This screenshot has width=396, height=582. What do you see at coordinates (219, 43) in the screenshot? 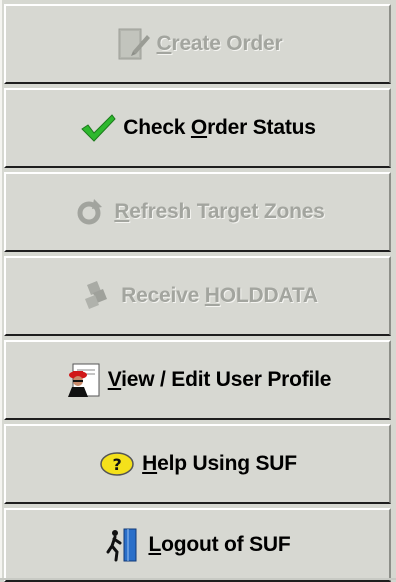
I see `create-order-label: Create Order` at bounding box center [219, 43].